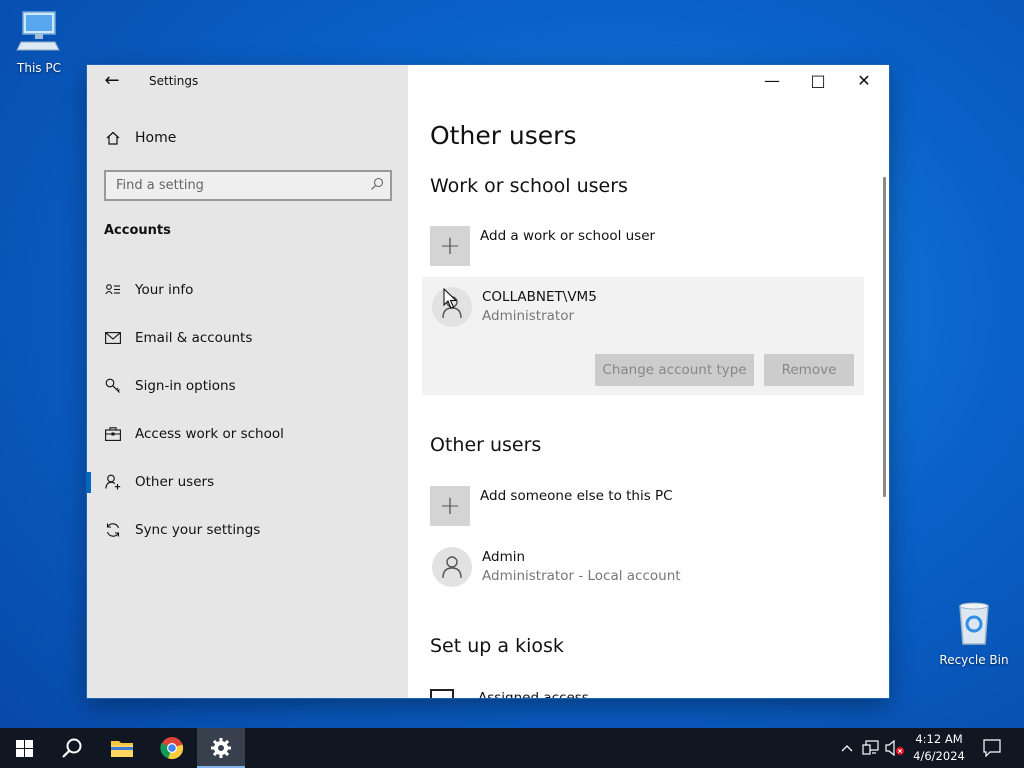  What do you see at coordinates (175, 482) in the screenshot?
I see `sidebar-item-label: Other users` at bounding box center [175, 482].